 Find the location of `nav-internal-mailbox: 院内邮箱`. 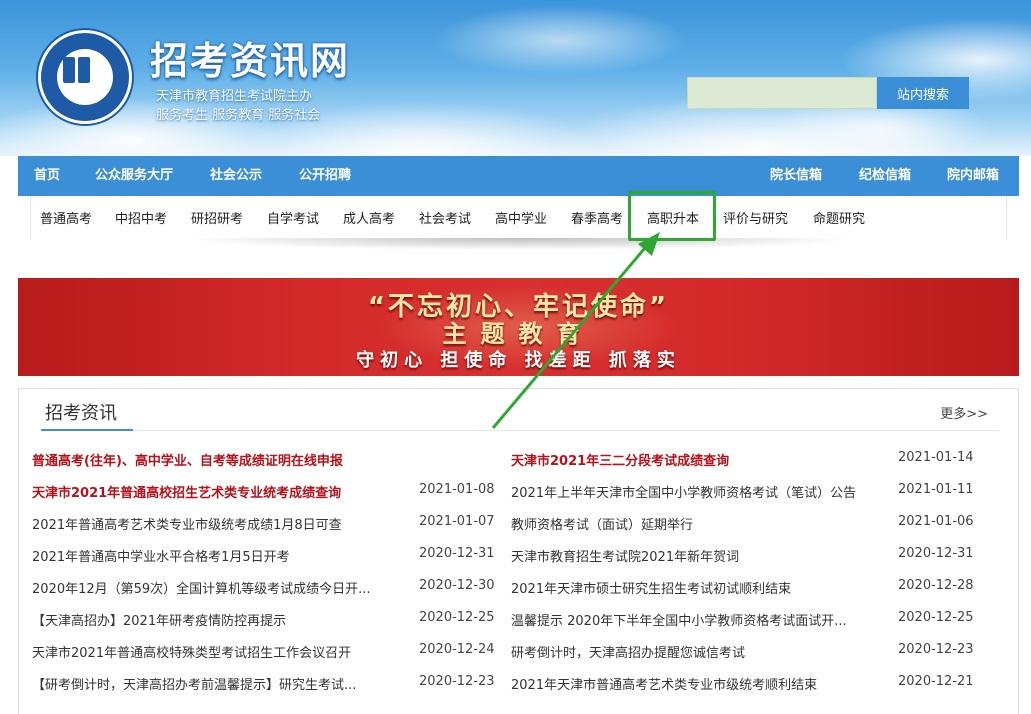

nav-internal-mailbox: 院内邮箱 is located at coordinates (973, 176).